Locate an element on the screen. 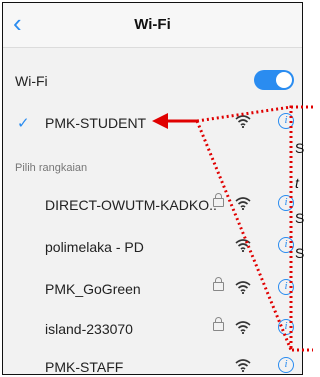 The image size is (320, 377). top-bar: ‹ Wi-Fi is located at coordinates (152, 25).